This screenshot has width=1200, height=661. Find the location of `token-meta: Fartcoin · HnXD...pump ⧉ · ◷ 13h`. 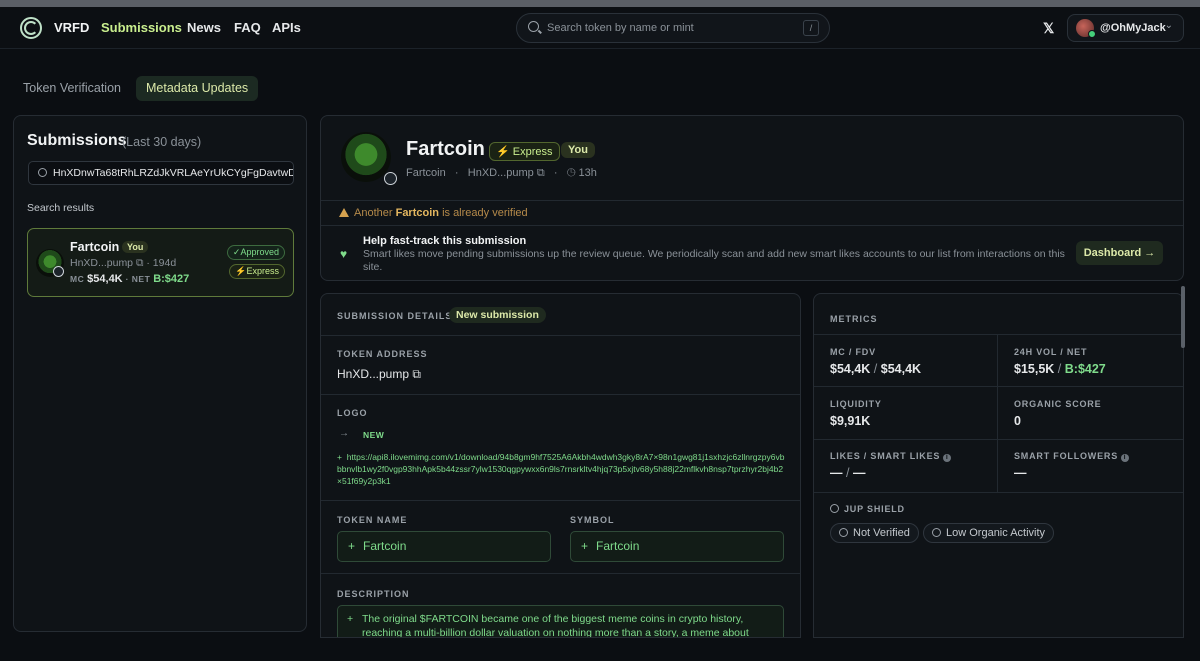

token-meta: Fartcoin · HnXD...pump ⧉ · ◷ 13h is located at coordinates (501, 173).